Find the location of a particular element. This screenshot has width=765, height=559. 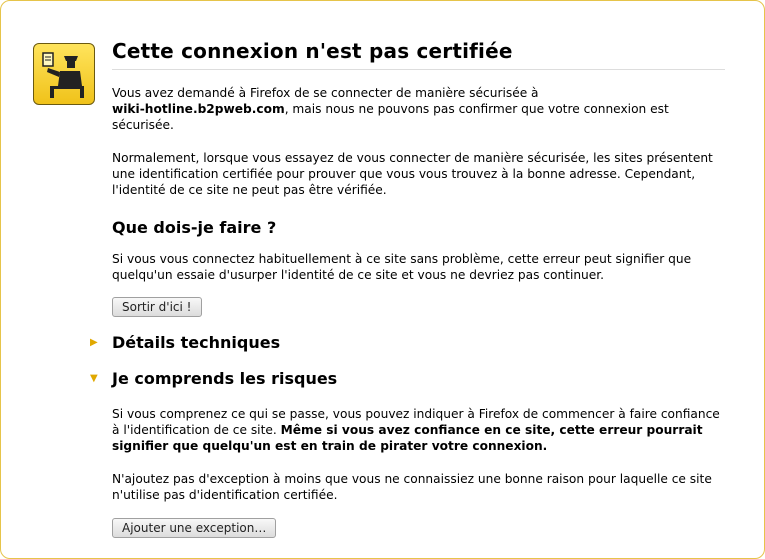

technical-details-label: Détails techniques is located at coordinates (196, 342).